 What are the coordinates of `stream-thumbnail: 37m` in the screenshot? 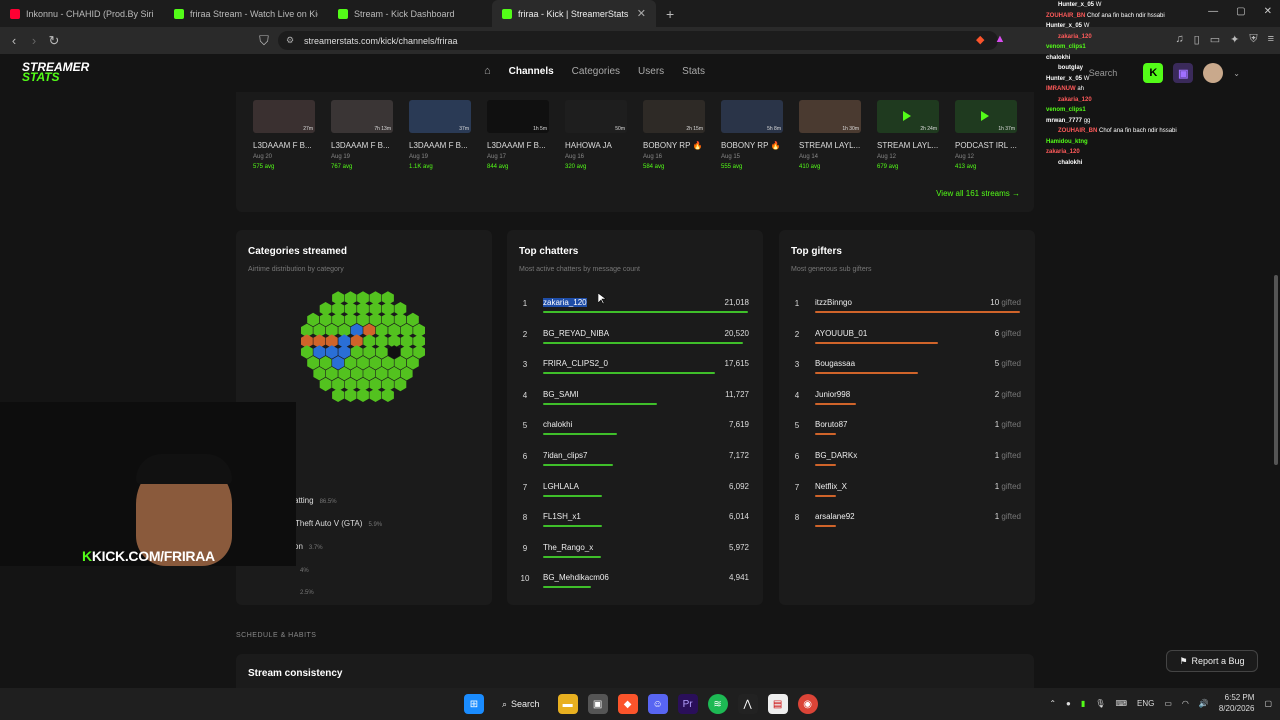 It's located at (440, 116).